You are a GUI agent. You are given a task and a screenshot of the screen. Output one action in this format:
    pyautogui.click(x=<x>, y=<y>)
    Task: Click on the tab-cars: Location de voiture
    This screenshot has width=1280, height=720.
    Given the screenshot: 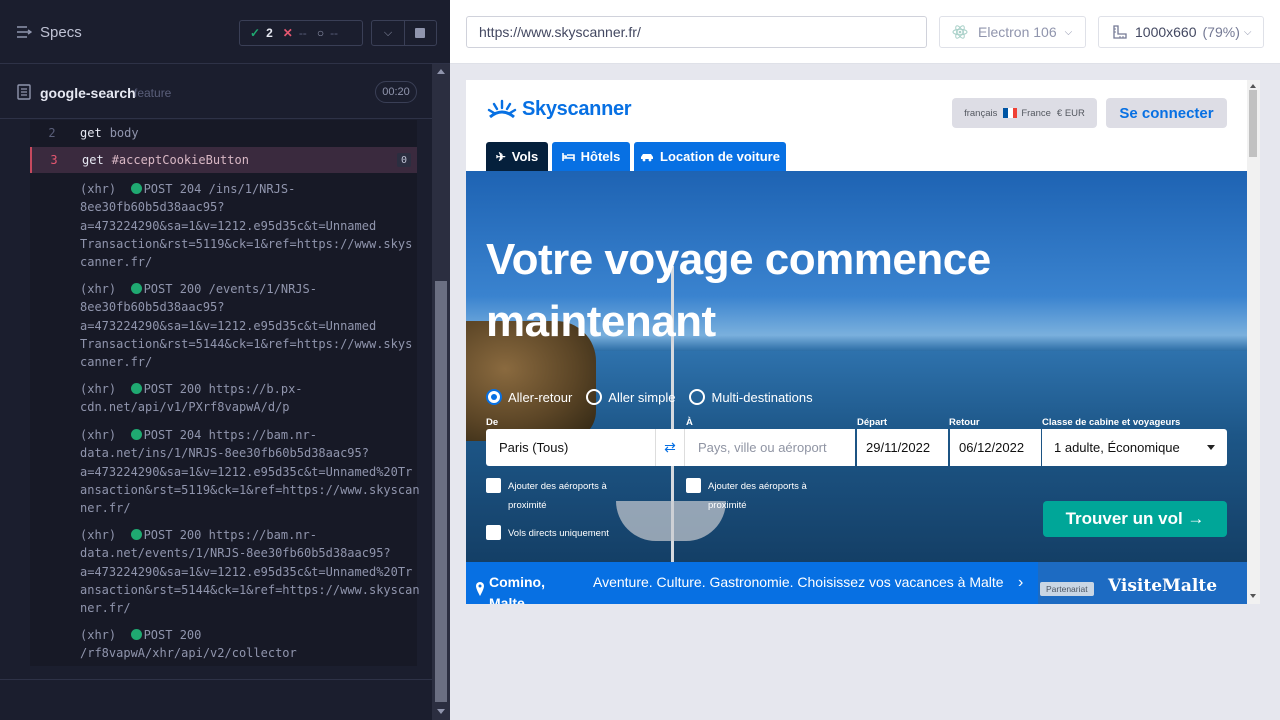 What is the action you would take?
    pyautogui.click(x=710, y=156)
    